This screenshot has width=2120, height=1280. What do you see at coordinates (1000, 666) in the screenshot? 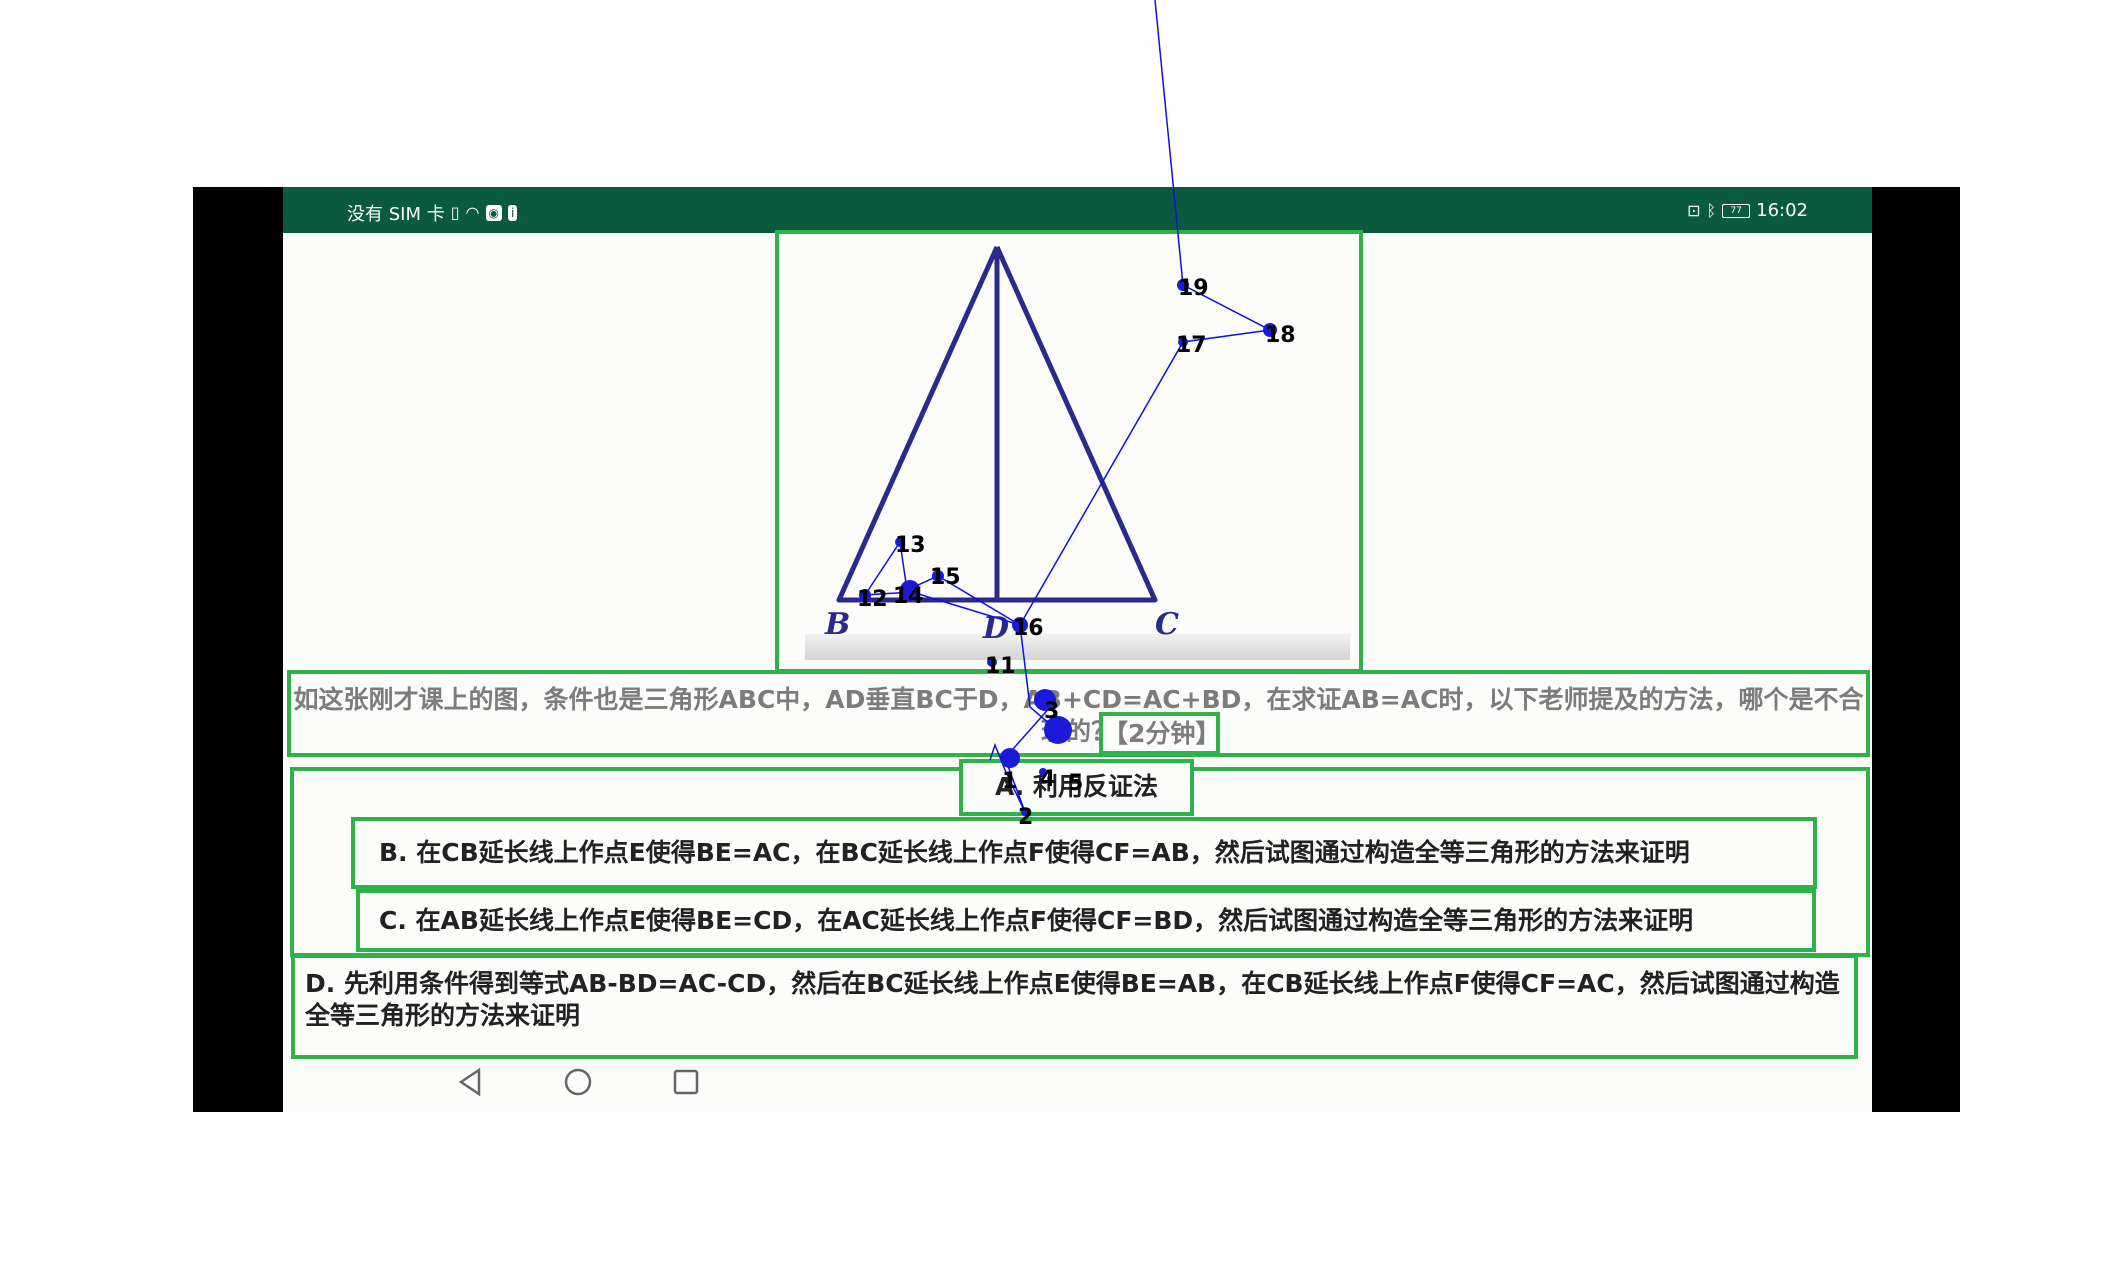
I see `track-label-11: 11` at bounding box center [1000, 666].